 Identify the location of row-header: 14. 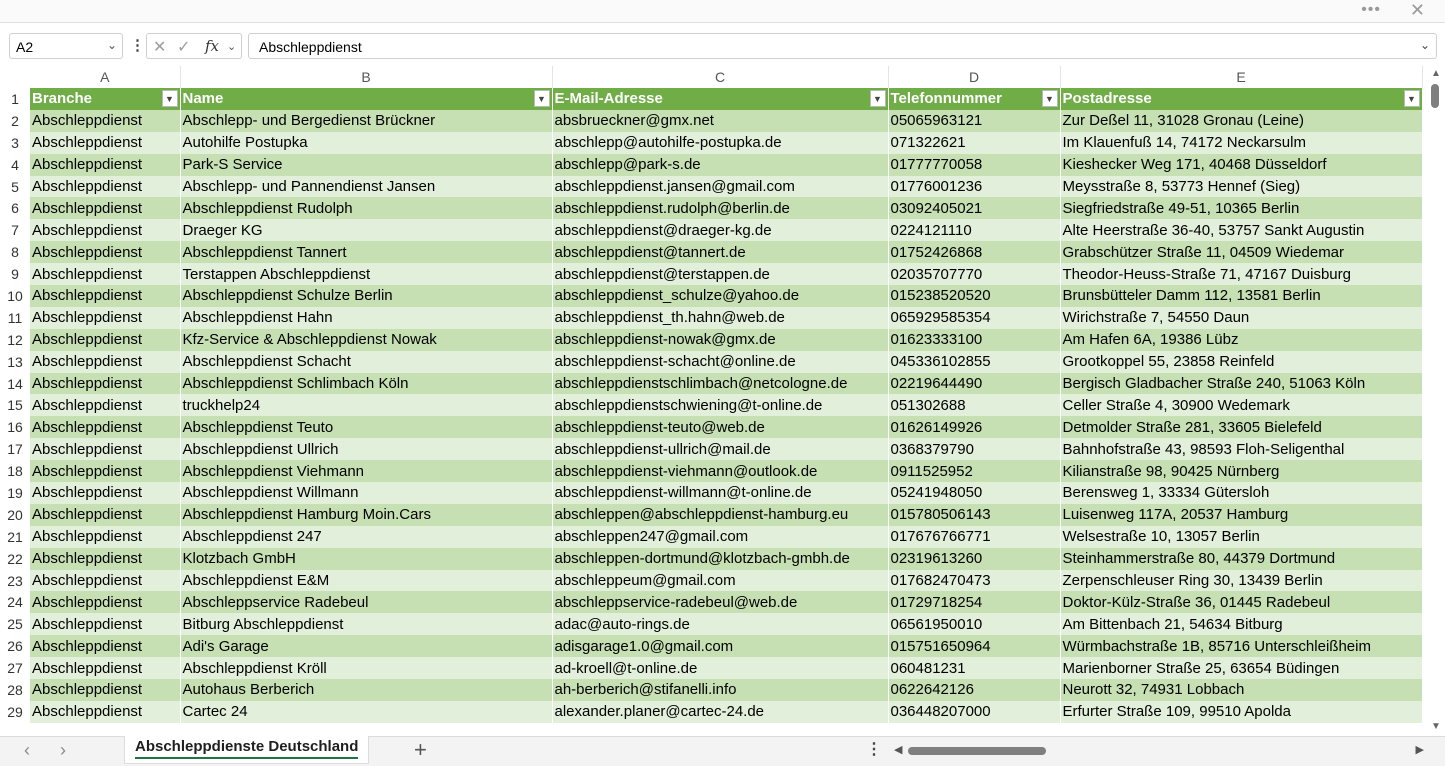
(15, 383).